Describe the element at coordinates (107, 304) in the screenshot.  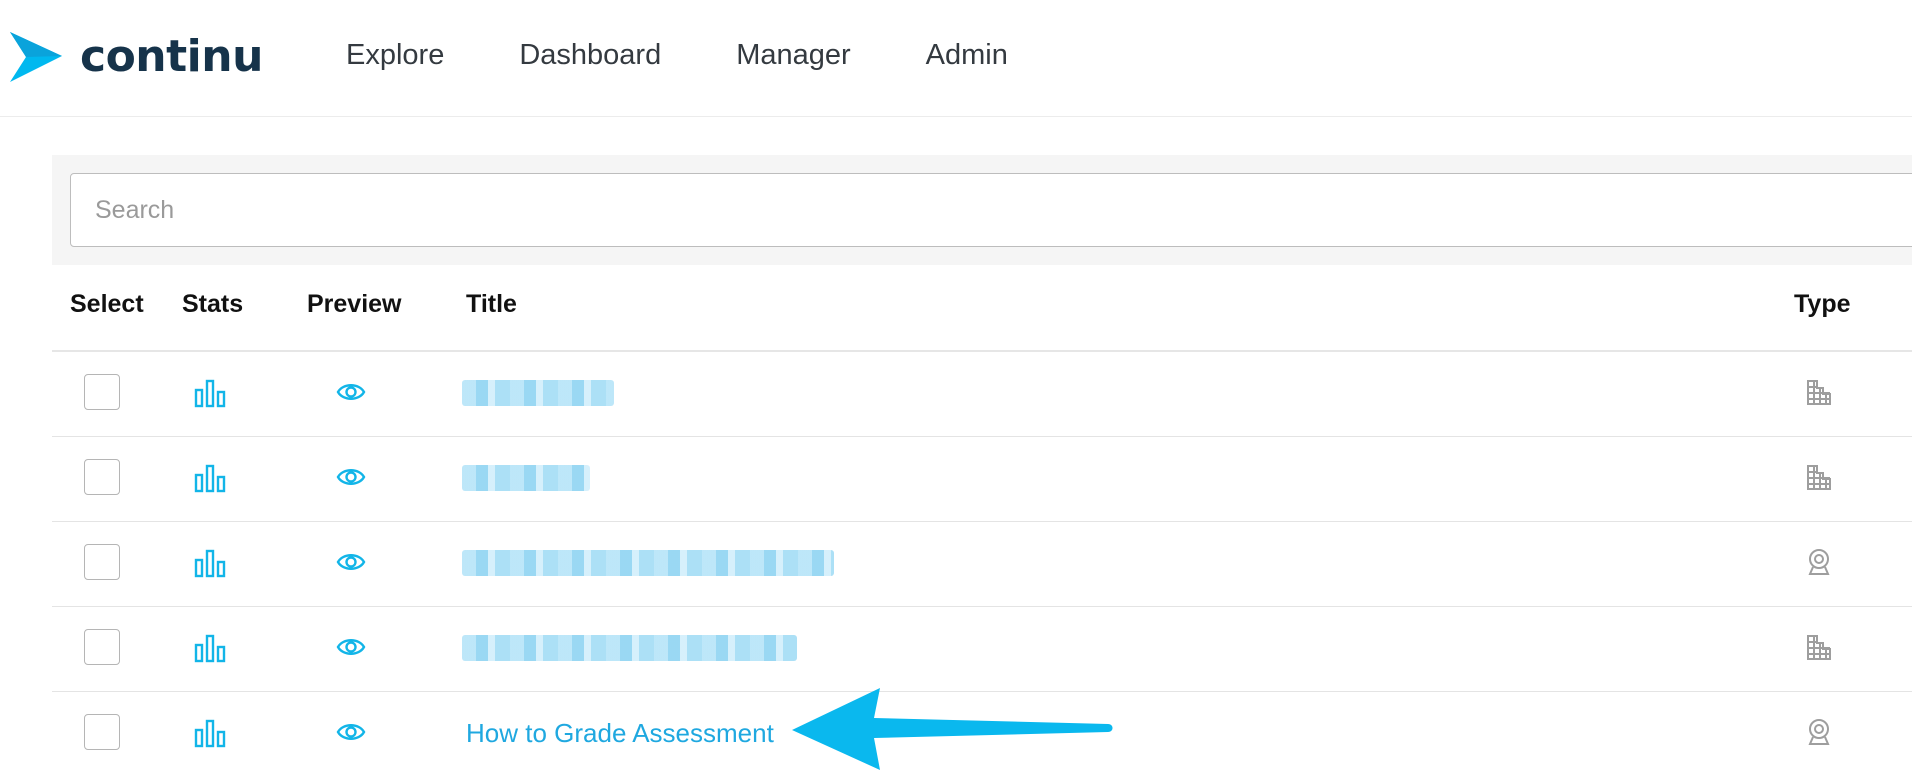
I see `header-select: Select` at that location.